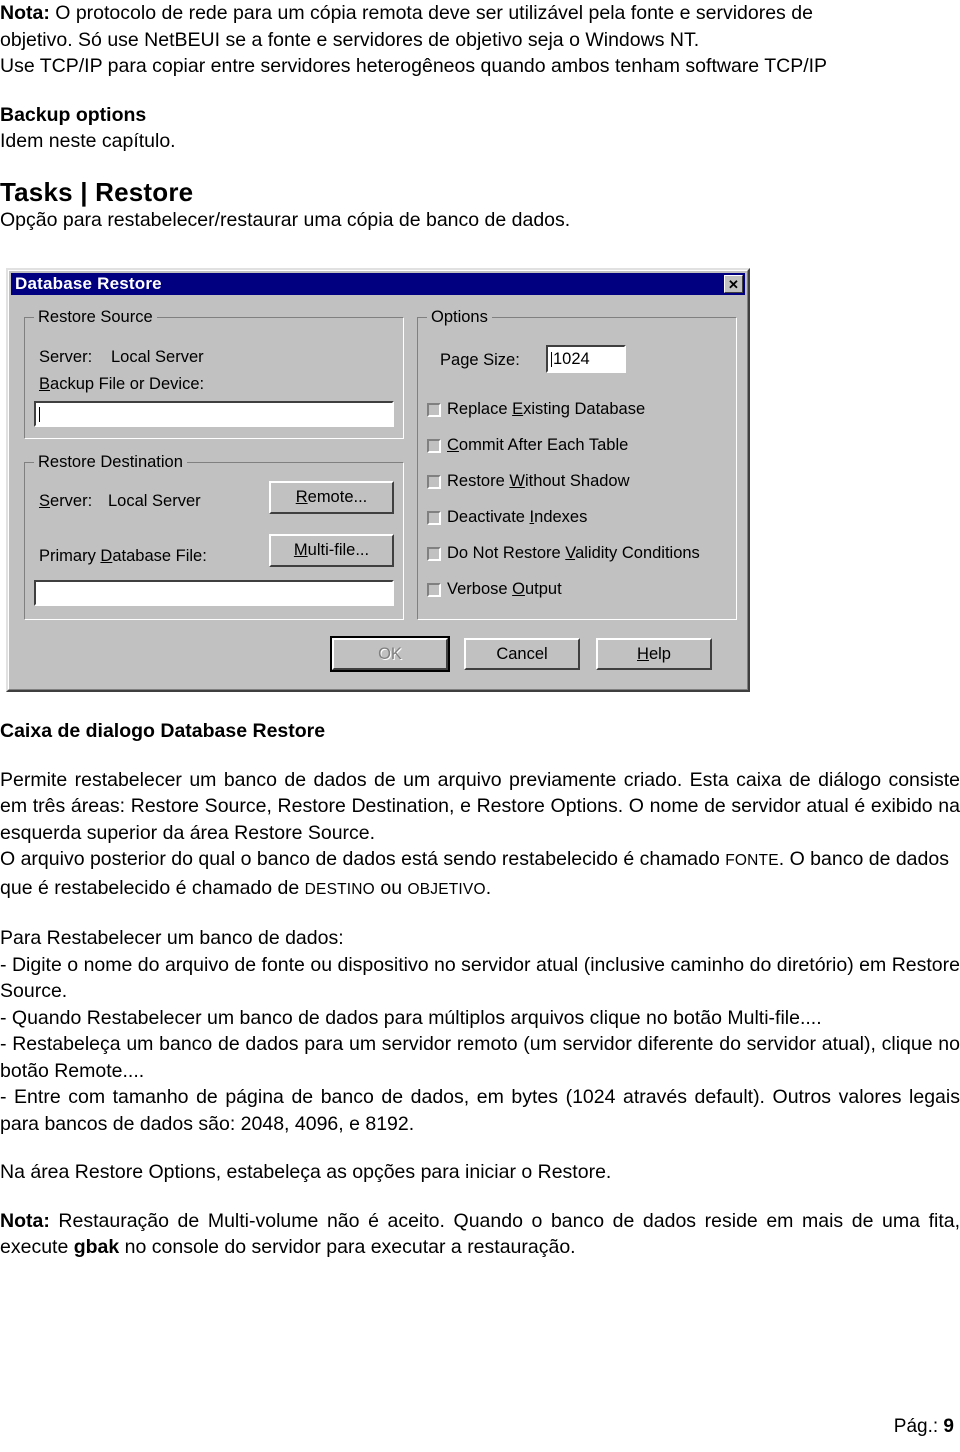  What do you see at coordinates (733, 284) in the screenshot?
I see `close-icon: ✕` at bounding box center [733, 284].